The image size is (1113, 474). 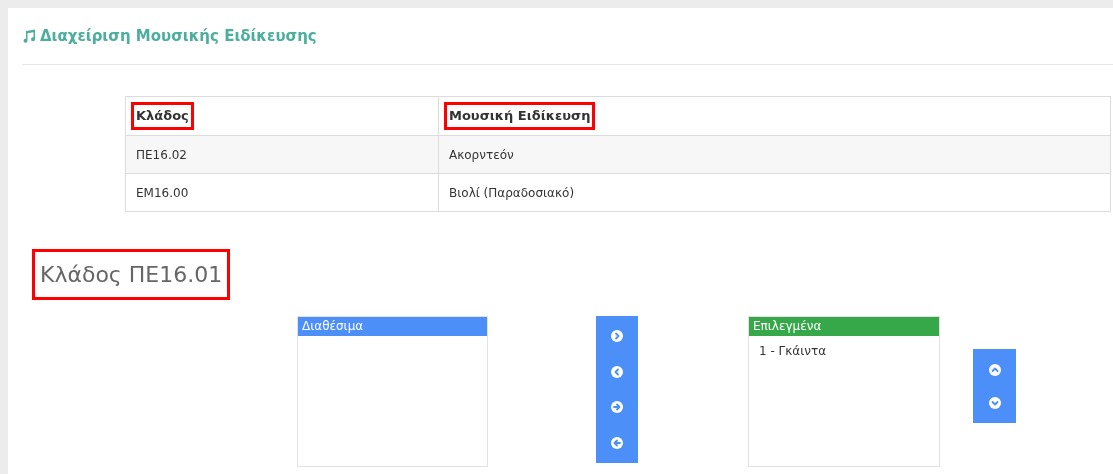 I want to click on chevron-right-icon, so click(x=617, y=335).